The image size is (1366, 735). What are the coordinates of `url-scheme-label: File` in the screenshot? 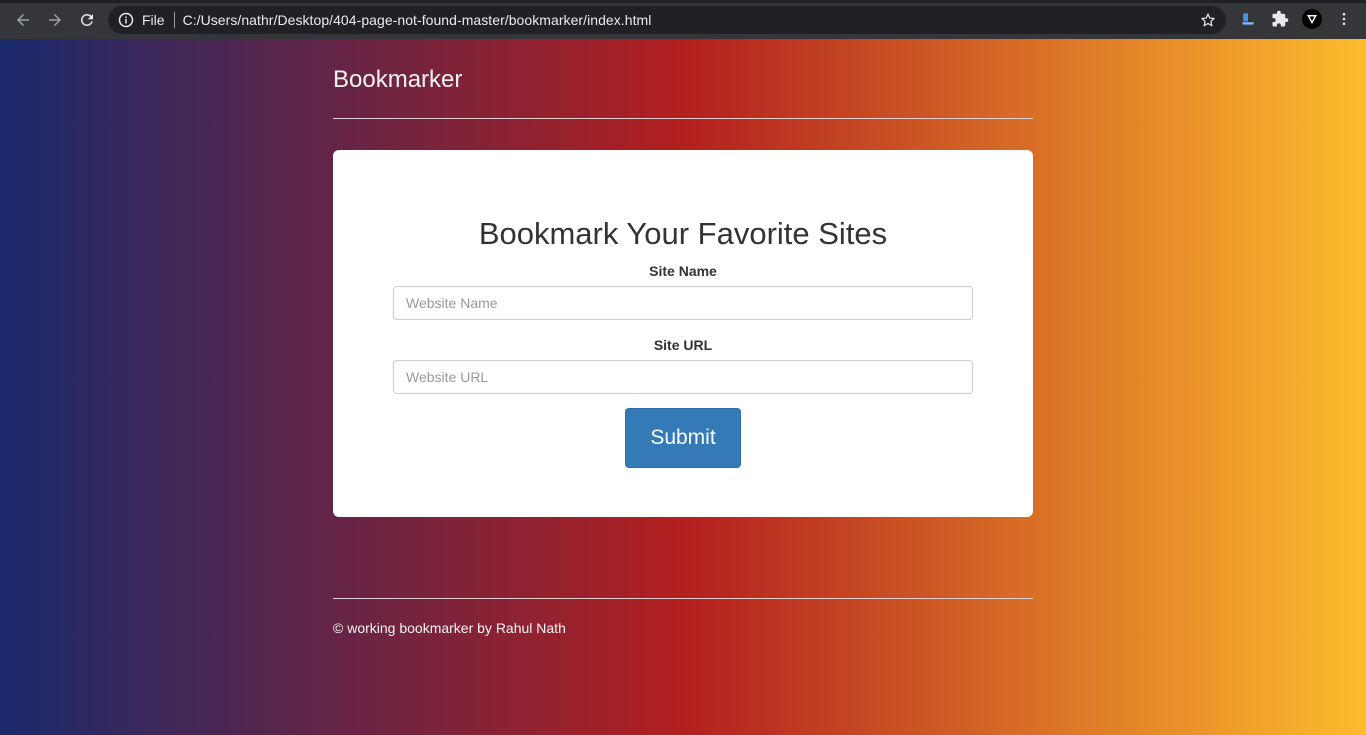 It's located at (153, 20).